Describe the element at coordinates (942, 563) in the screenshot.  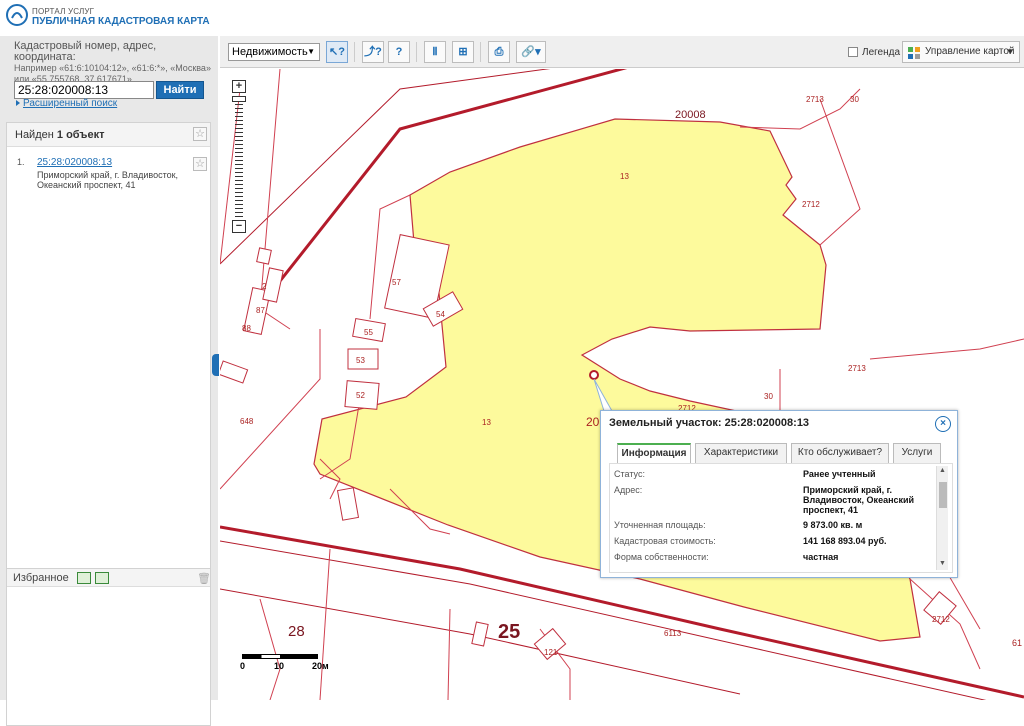
I see `scroll-down-icon: ▼` at that location.